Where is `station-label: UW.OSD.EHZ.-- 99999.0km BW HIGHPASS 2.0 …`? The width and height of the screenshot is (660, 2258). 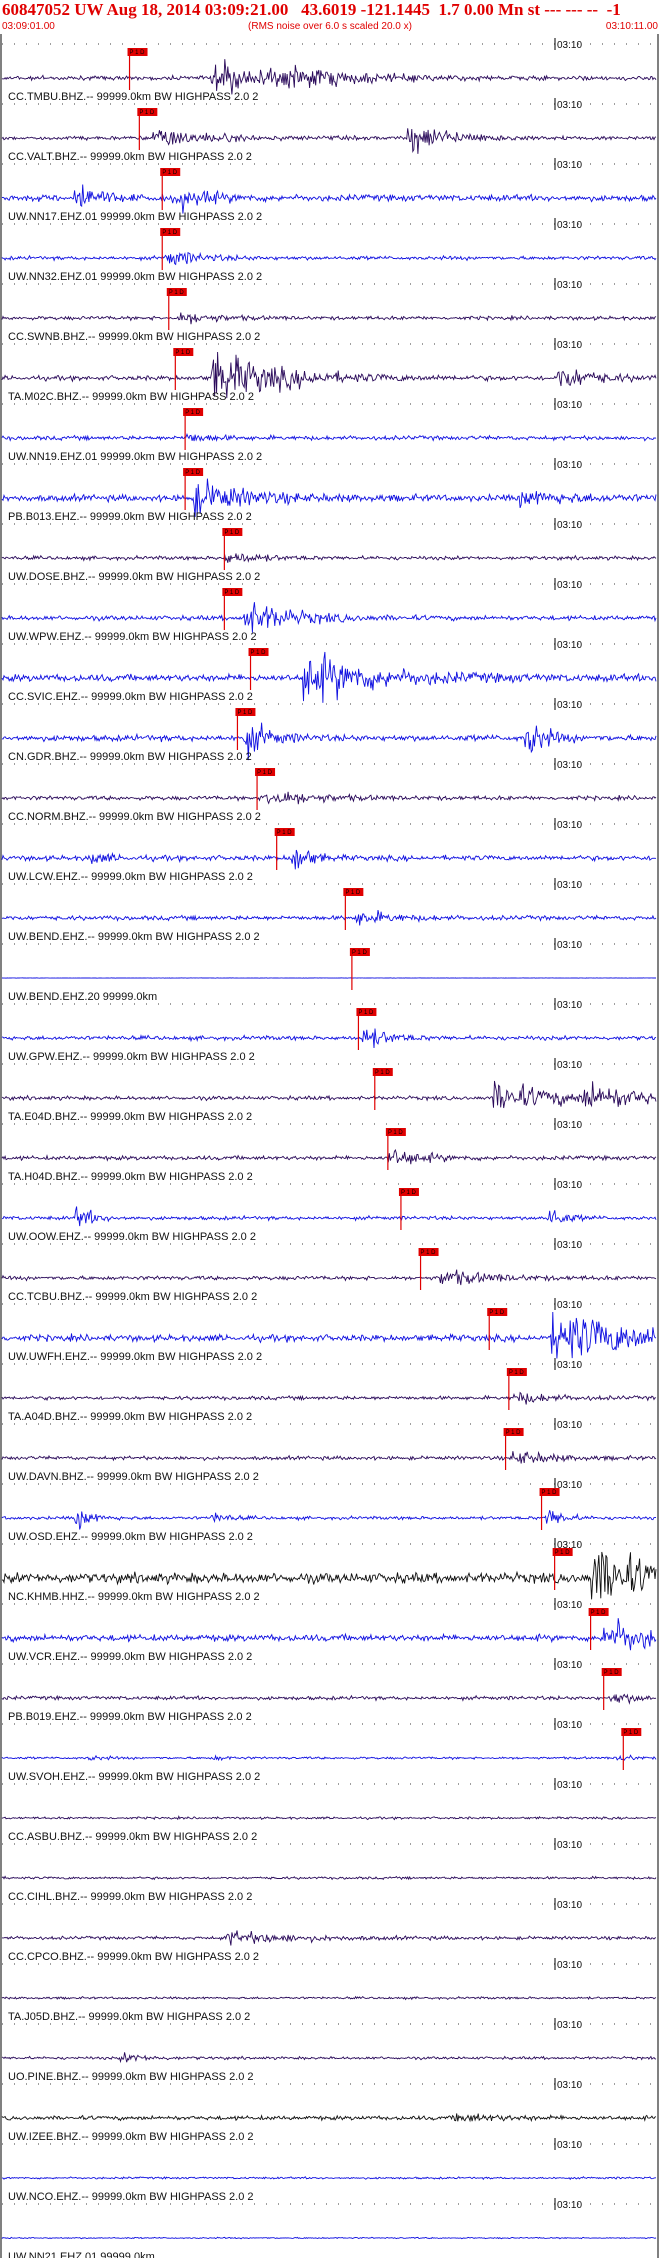
station-label: UW.OSD.EHZ.-- 99999.0km BW HIGHPASS 2.0 … is located at coordinates (130, 1537).